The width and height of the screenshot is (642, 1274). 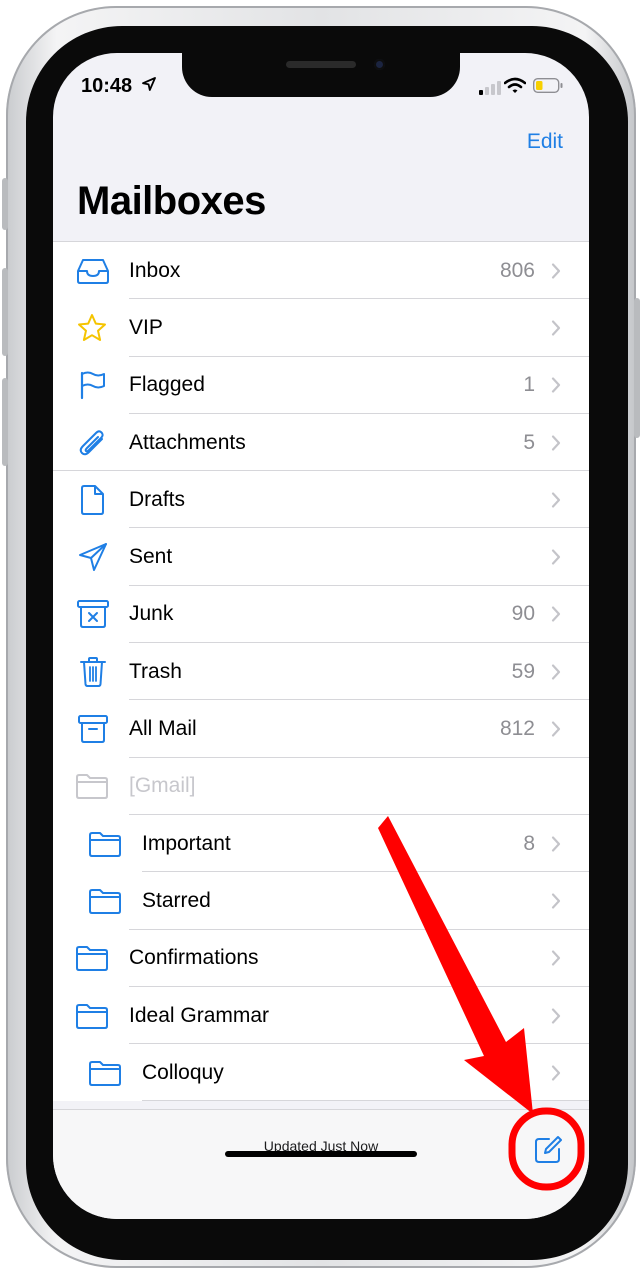 I want to click on status-time: 10:48, so click(x=107, y=86).